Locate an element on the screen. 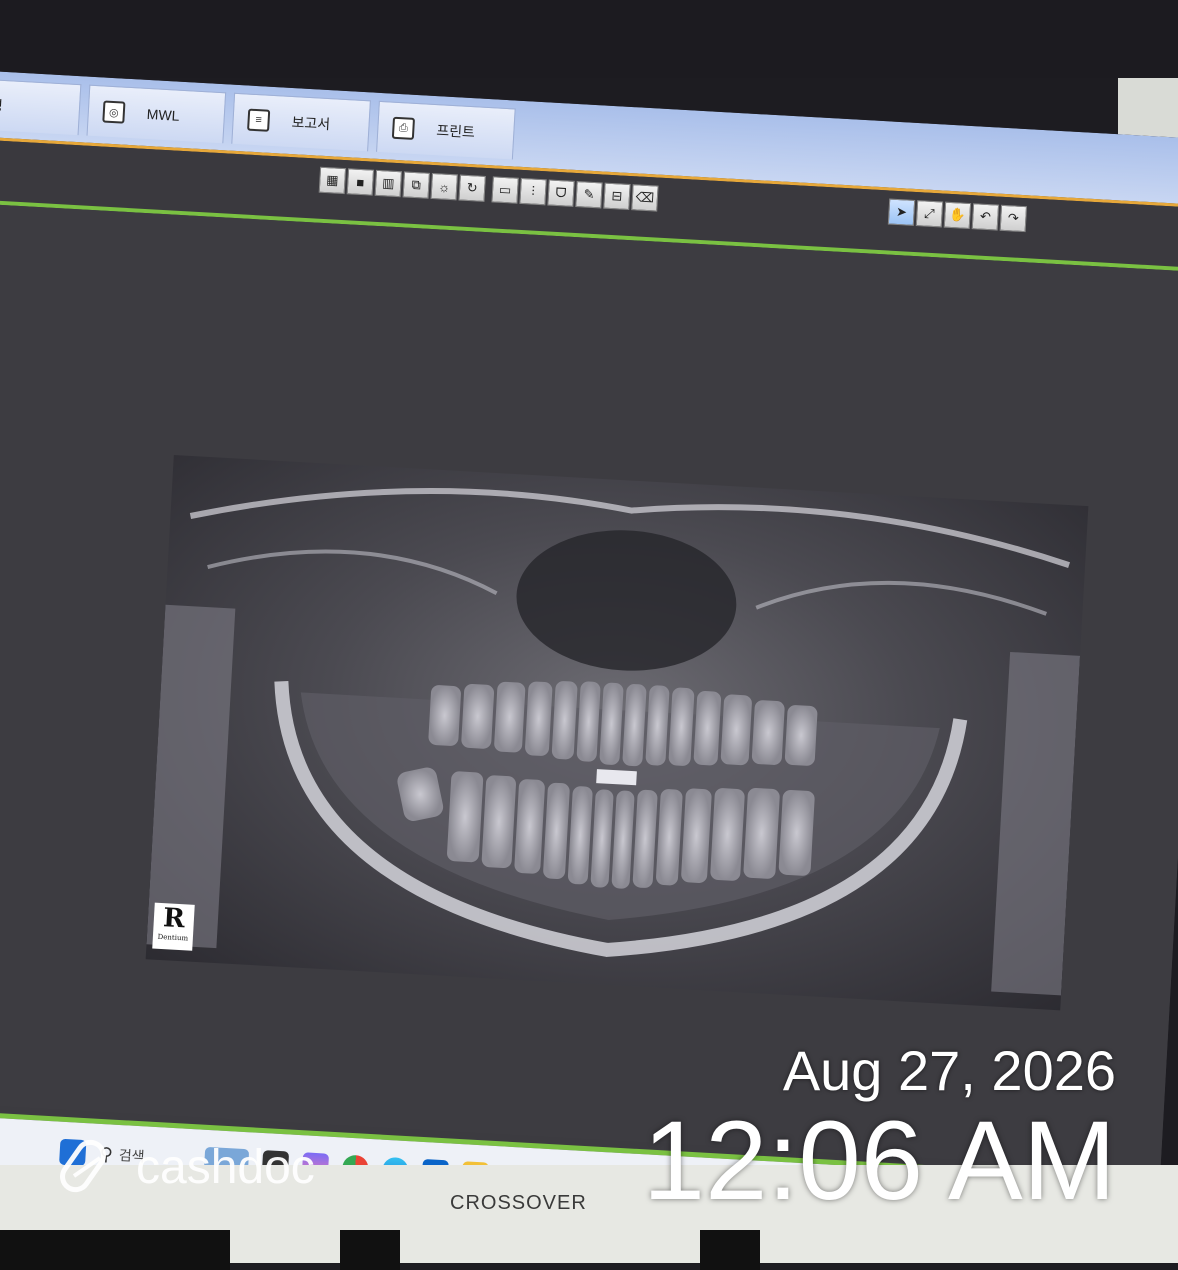 Image resolution: width=1178 pixels, height=1270 pixels. marker-brand: Dentium is located at coordinates (173, 937).